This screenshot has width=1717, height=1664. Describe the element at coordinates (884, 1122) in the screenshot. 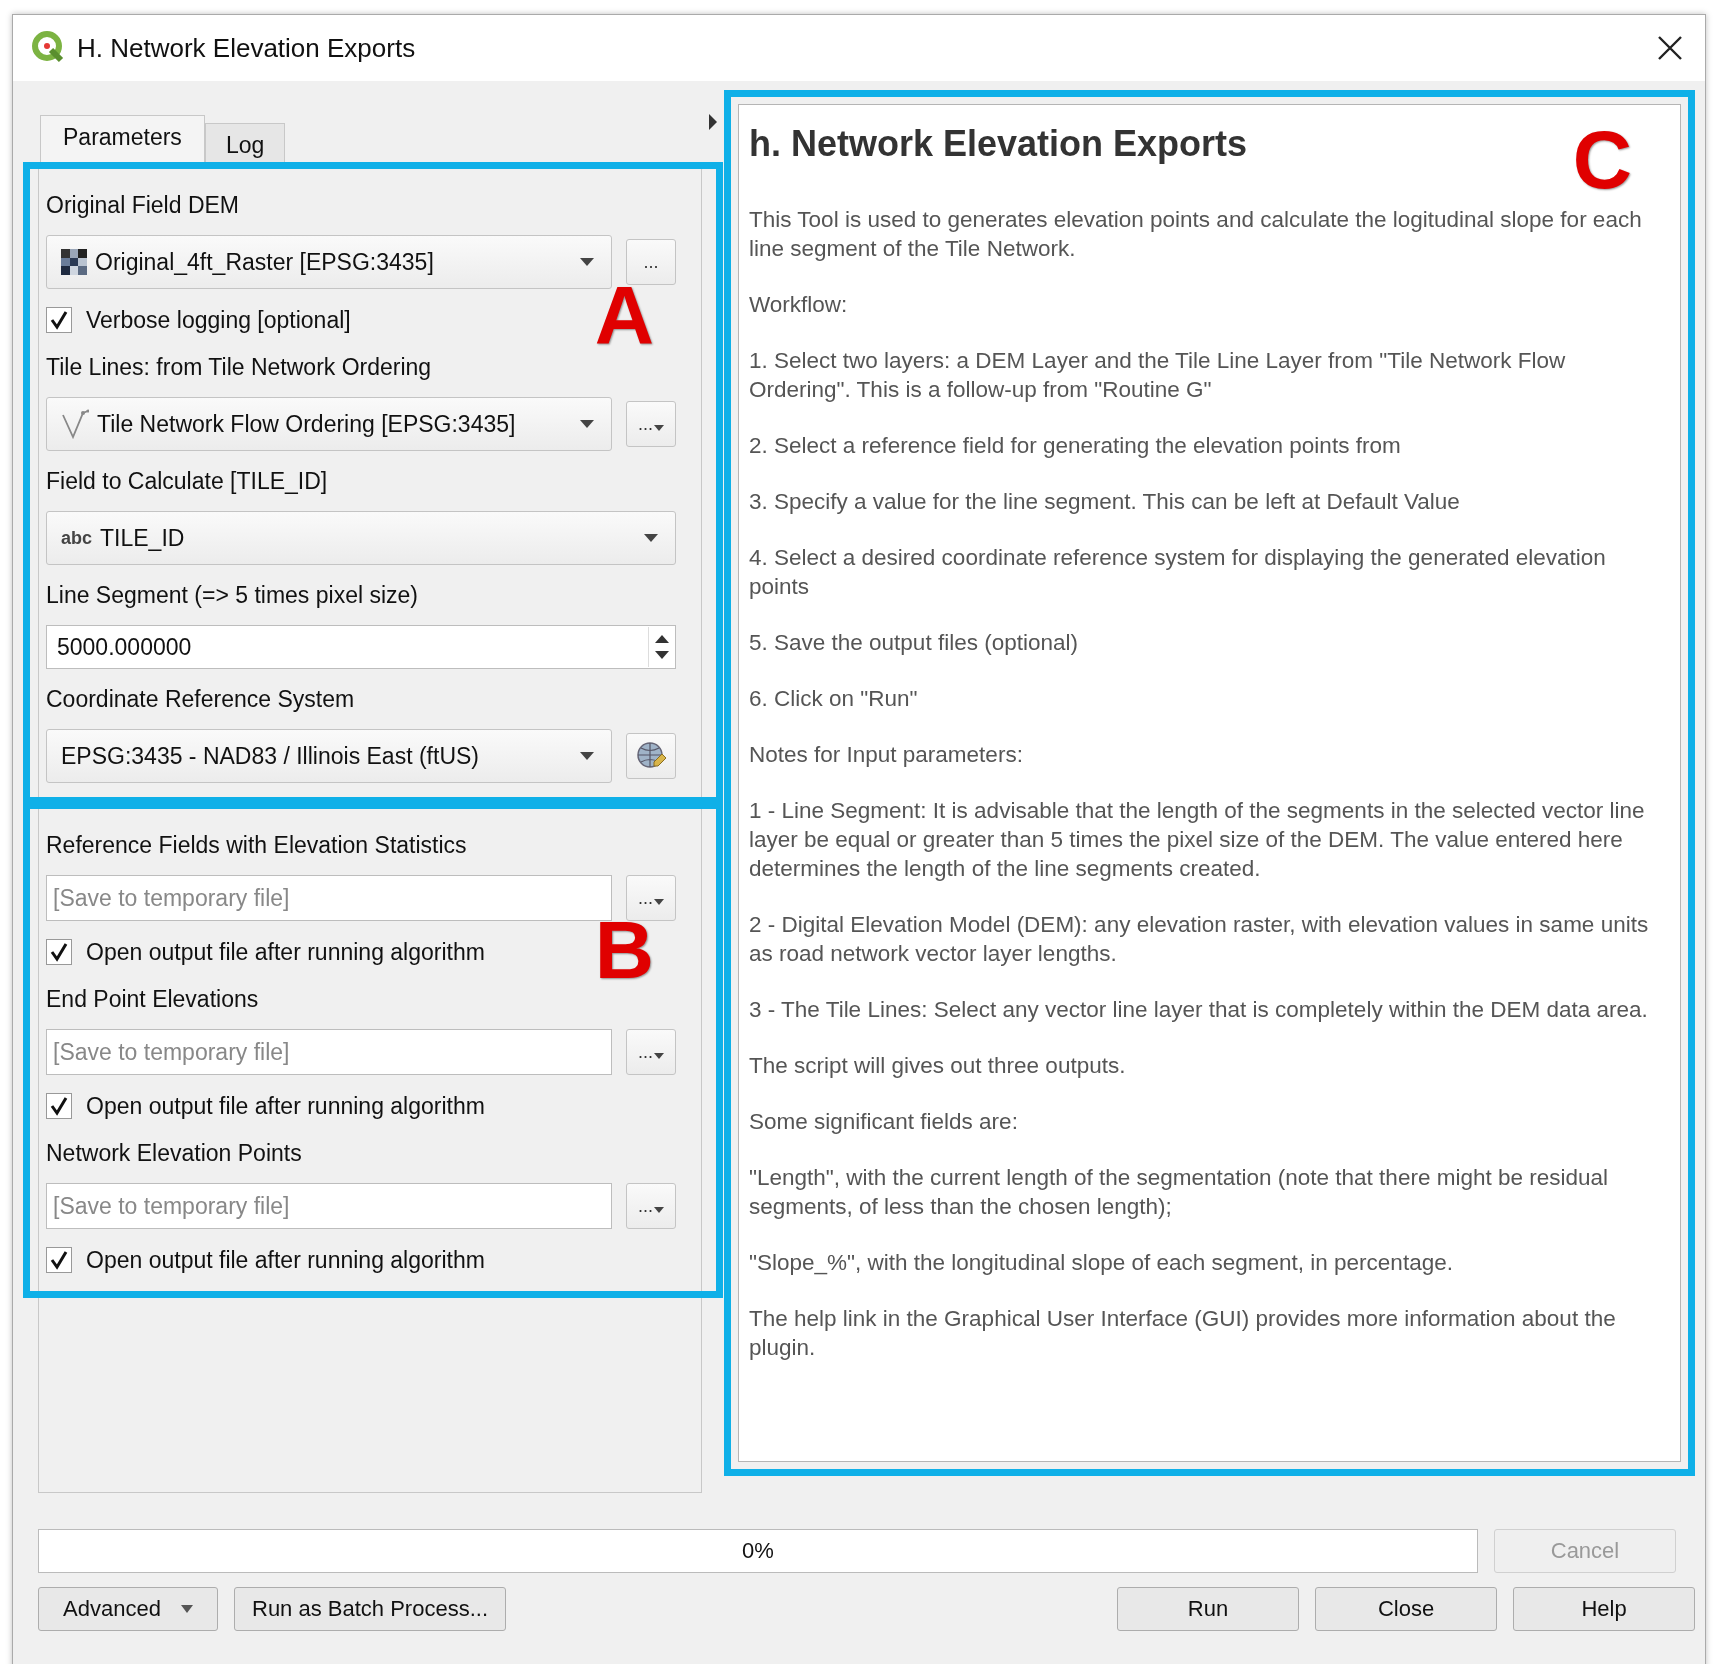

I see `help-paragraph: Some significant fields are:` at that location.